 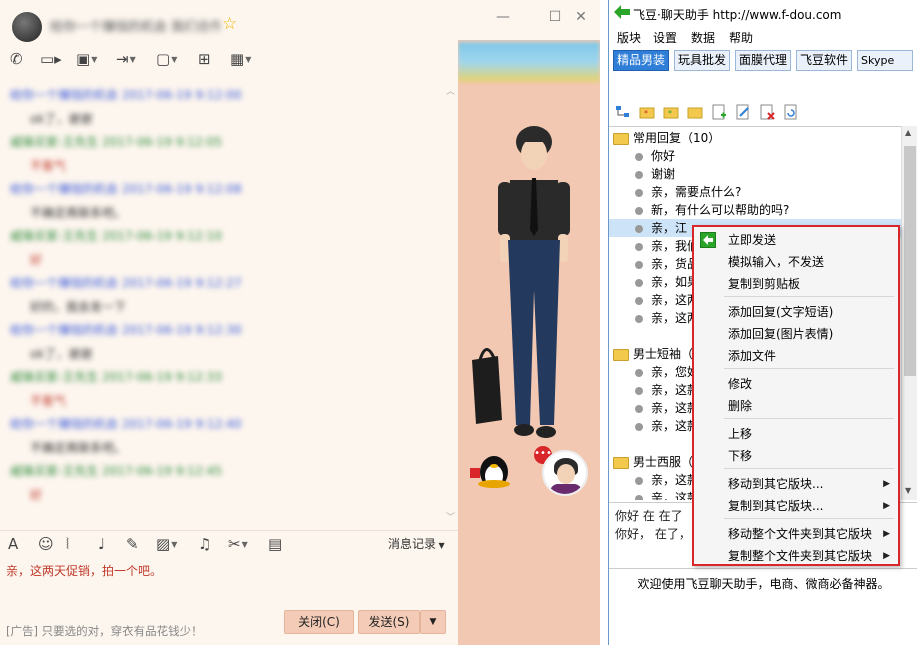 I want to click on shake-icon: ⦚, so click(x=67, y=547).